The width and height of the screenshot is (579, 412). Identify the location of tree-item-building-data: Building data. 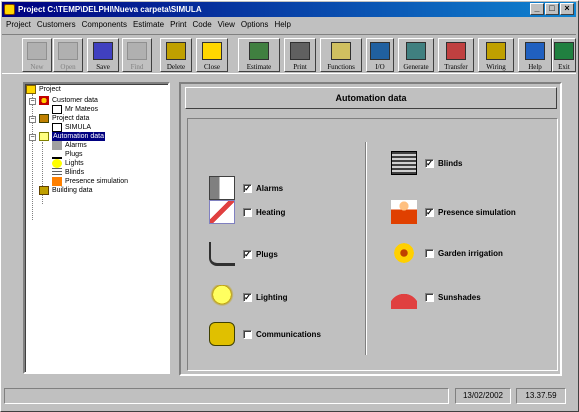
(65, 190).